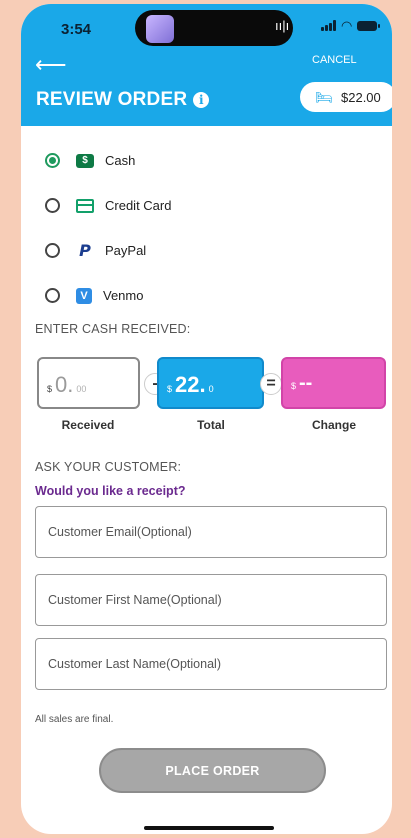 The image size is (411, 838). What do you see at coordinates (88, 425) in the screenshot?
I see `received-caption: Received` at bounding box center [88, 425].